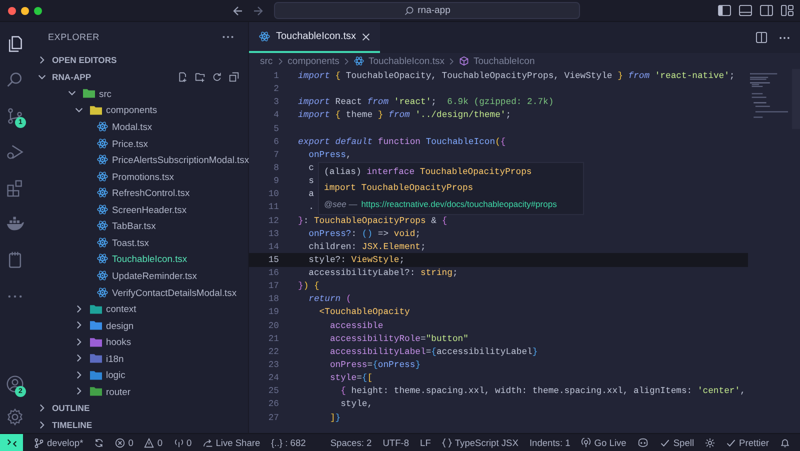  What do you see at coordinates (273, 299) in the screenshot?
I see `line-number: 18` at bounding box center [273, 299].